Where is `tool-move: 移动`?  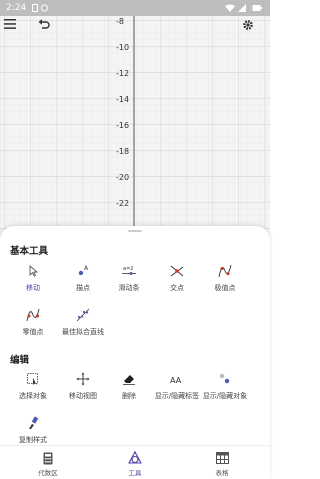
tool-move: 移动 is located at coordinates (33, 277).